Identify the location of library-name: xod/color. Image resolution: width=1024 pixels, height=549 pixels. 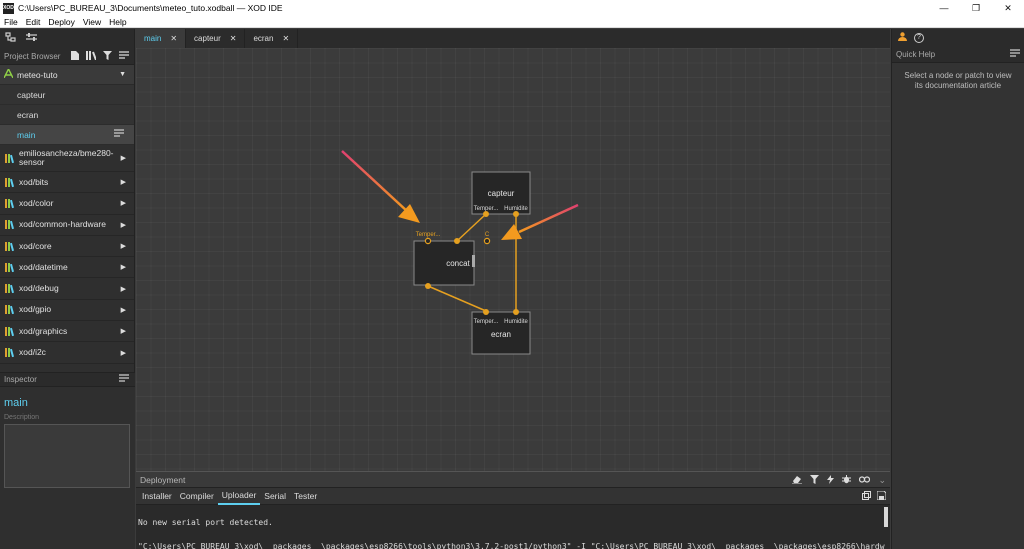
(36, 202).